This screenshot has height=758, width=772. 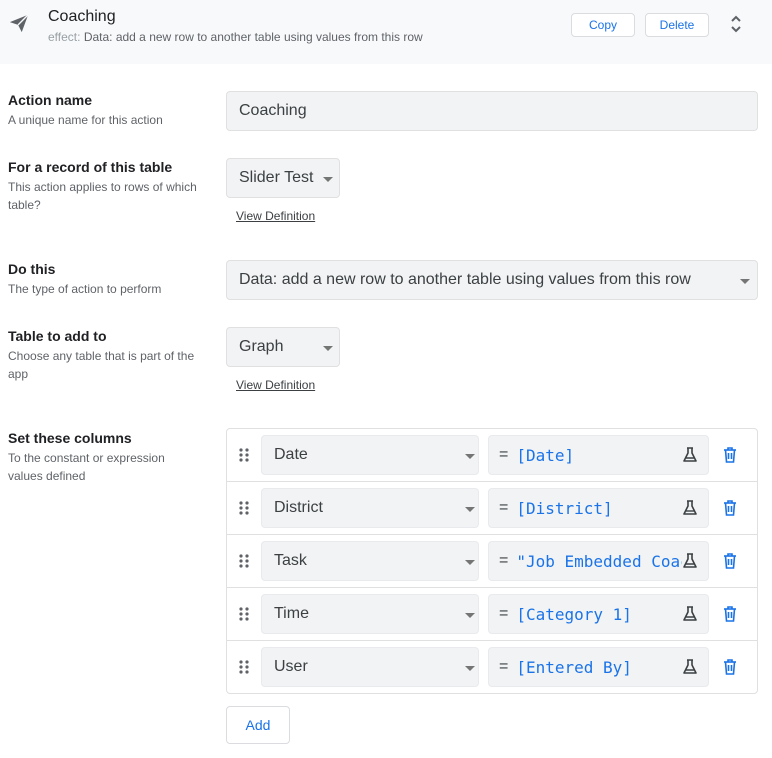 What do you see at coordinates (370, 455) in the screenshot?
I see `column-select: Date` at bounding box center [370, 455].